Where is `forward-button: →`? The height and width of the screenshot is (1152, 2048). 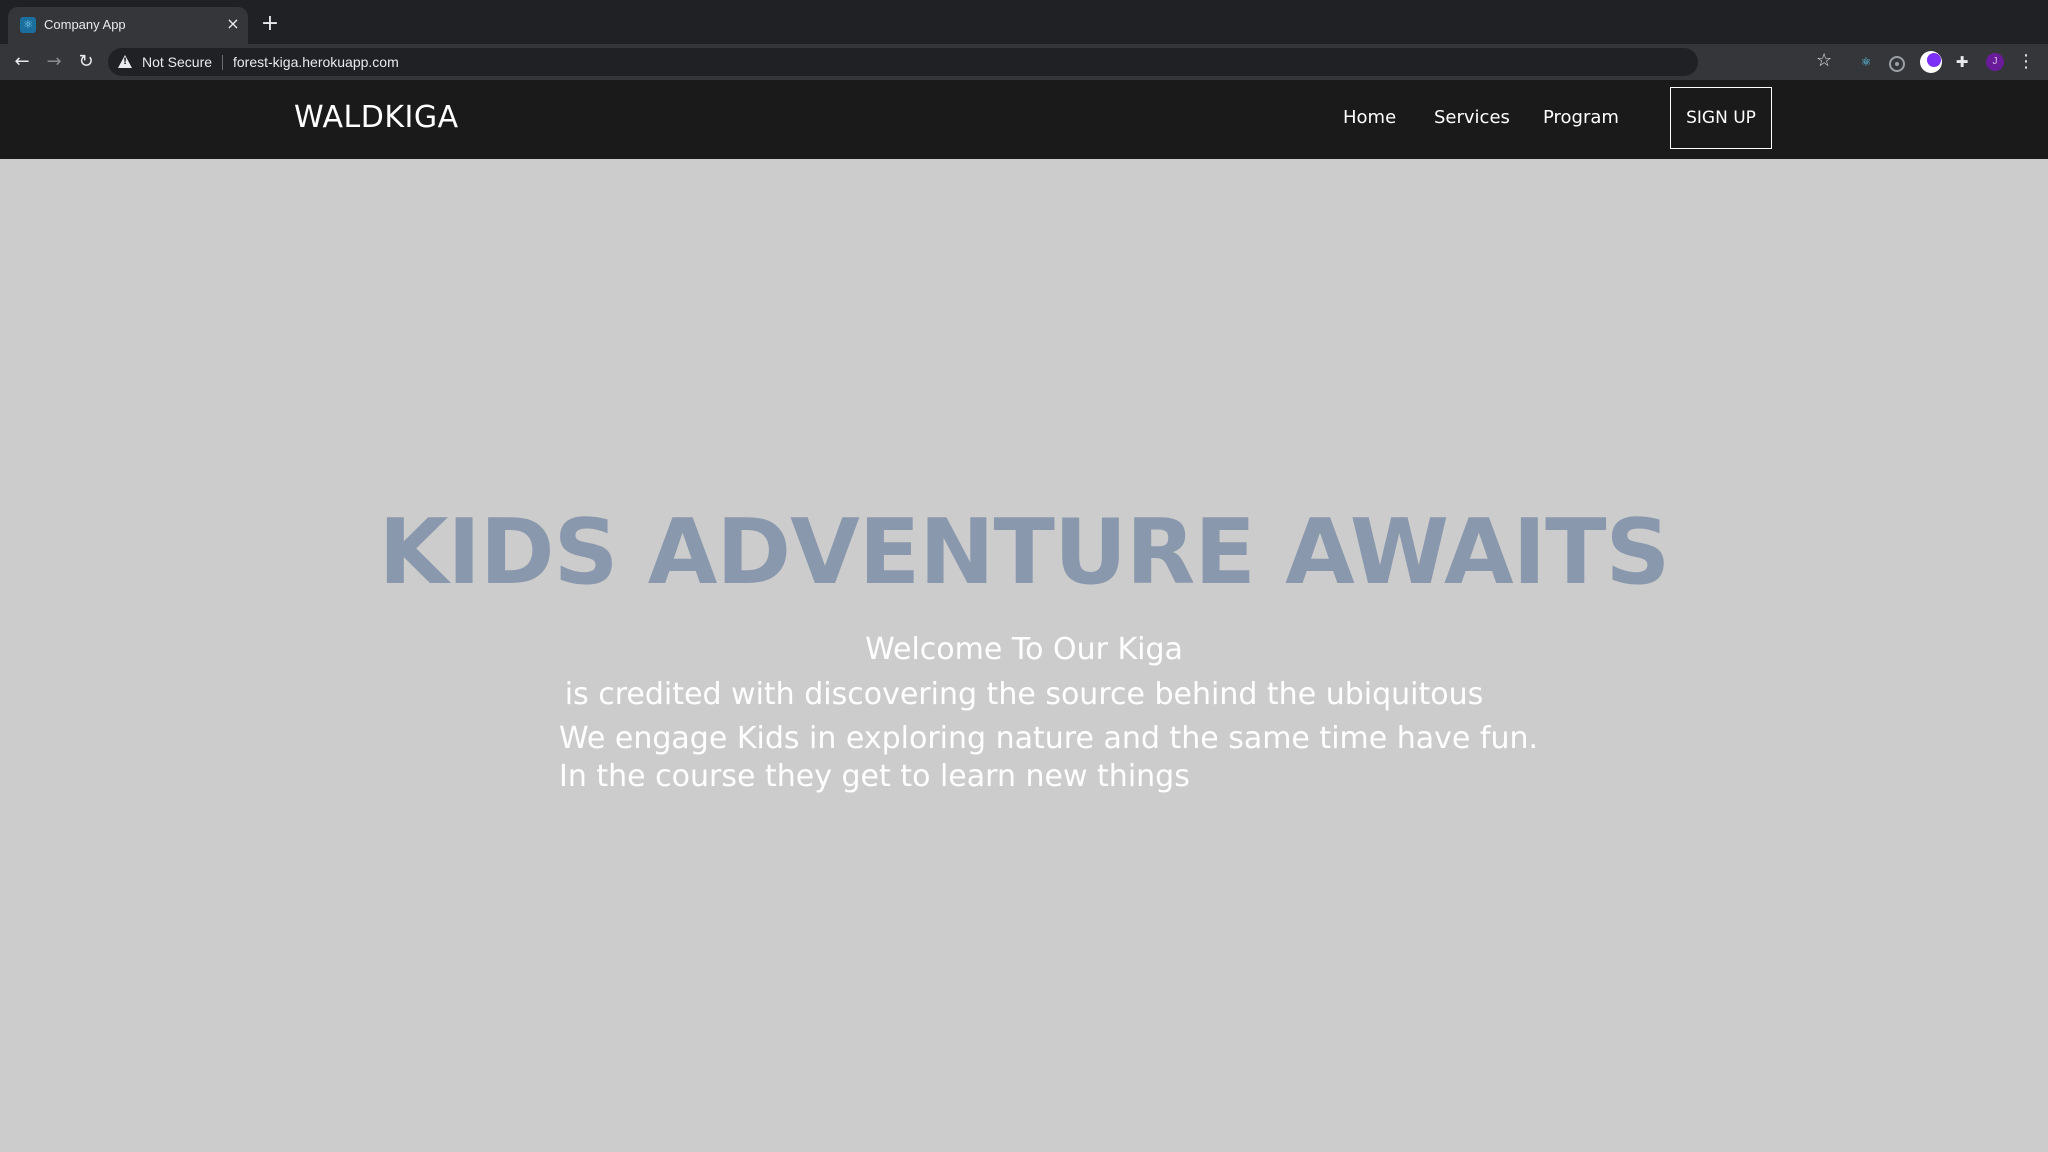
forward-button: → is located at coordinates (54, 62).